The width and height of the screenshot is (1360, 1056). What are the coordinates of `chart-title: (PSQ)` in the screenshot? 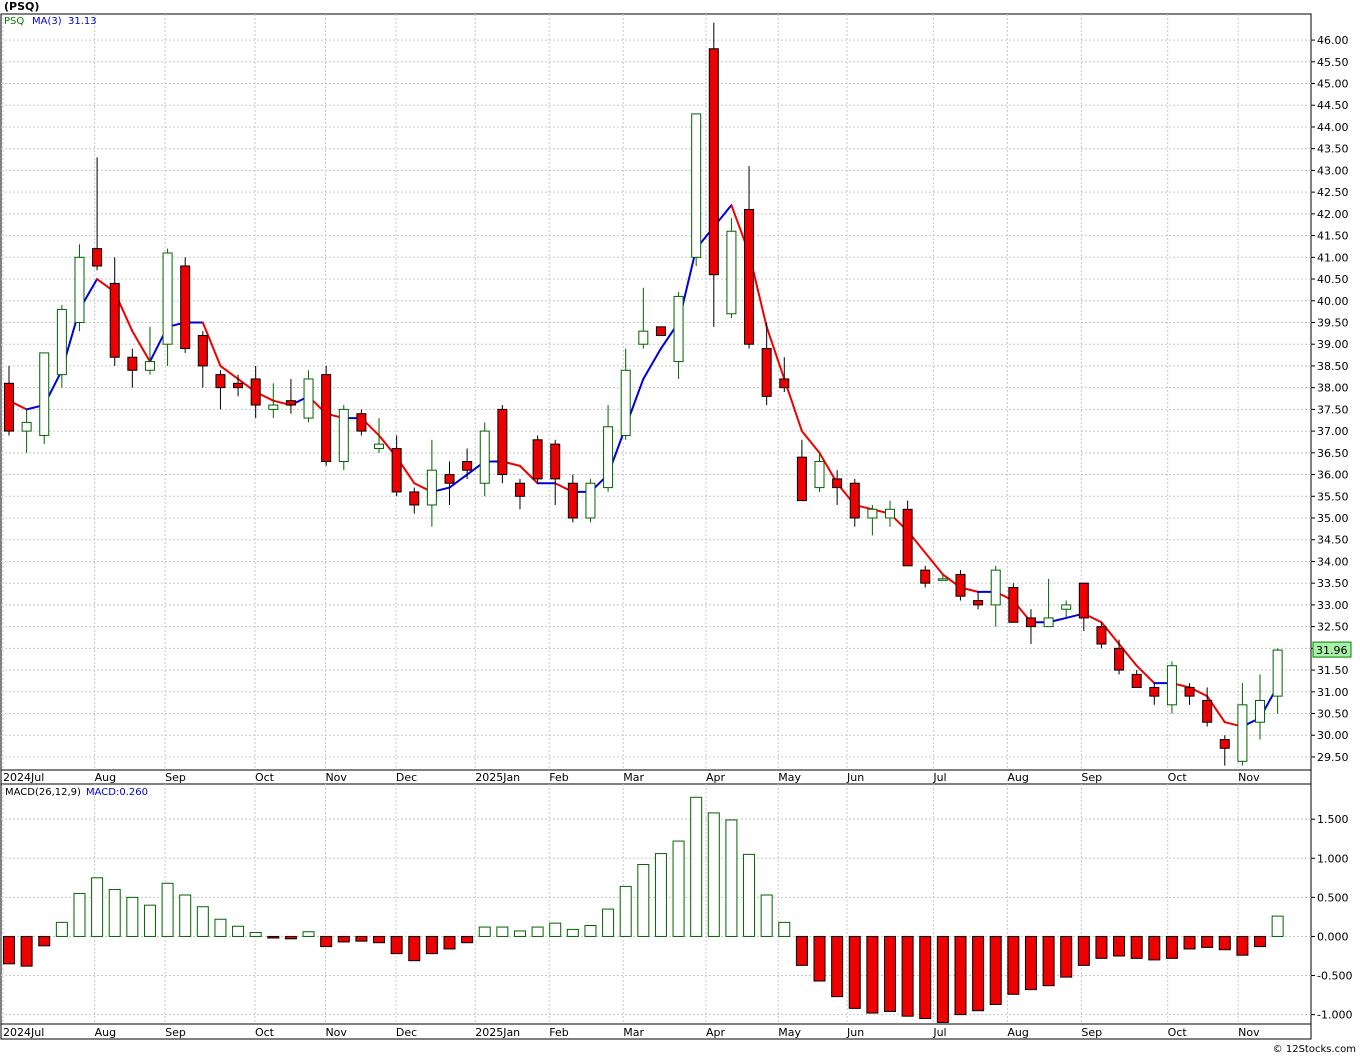 It's located at (21, 6).